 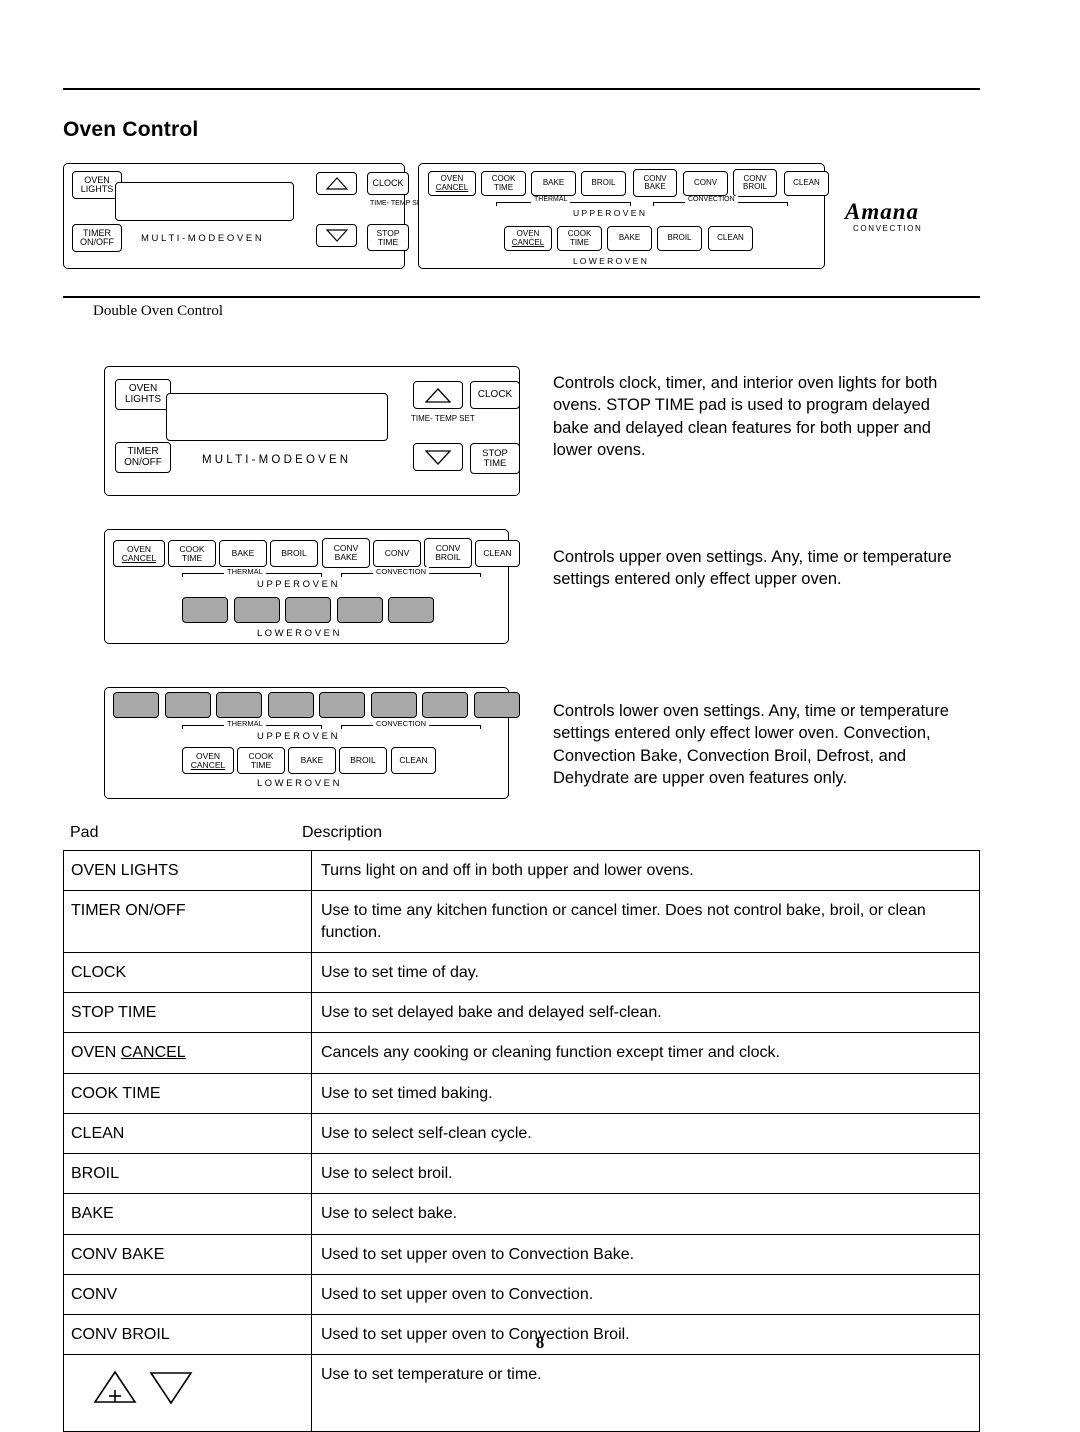 I want to click on cell-pad: OVEN LIGHTS, so click(x=187, y=870).